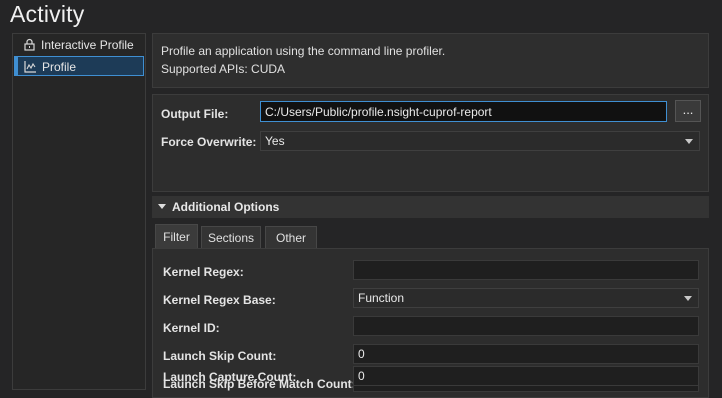 Image resolution: width=722 pixels, height=398 pixels. I want to click on launch-capture-count-input, so click(526, 376).